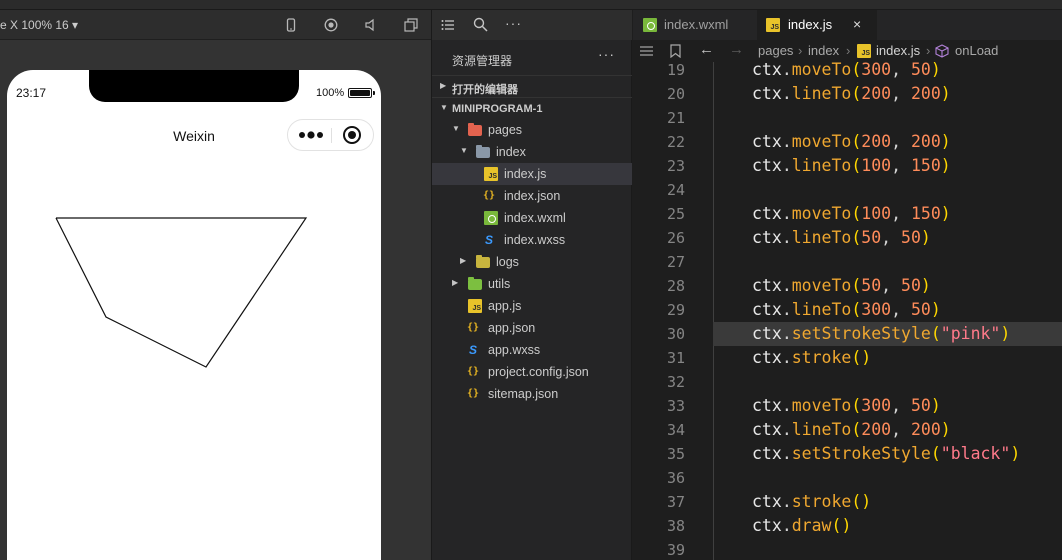 This screenshot has width=1062, height=560. I want to click on breadcrumb-item: onLoad, so click(976, 50).